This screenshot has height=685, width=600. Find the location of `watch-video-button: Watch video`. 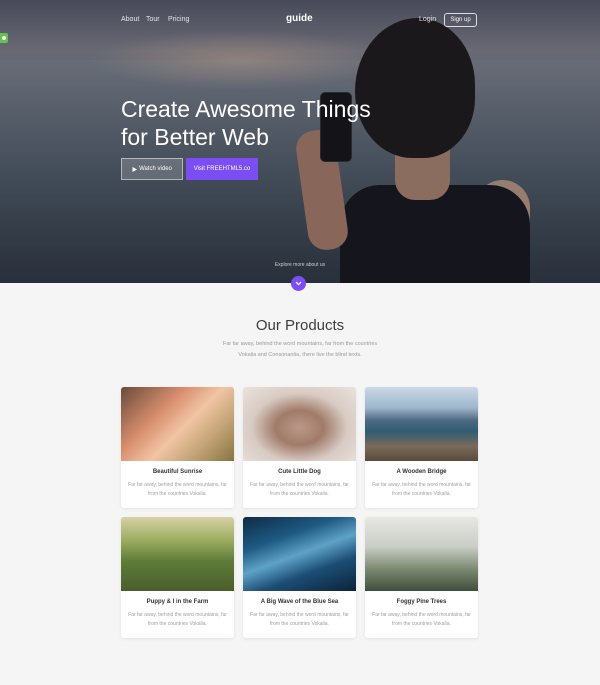

watch-video-button: Watch video is located at coordinates (152, 169).